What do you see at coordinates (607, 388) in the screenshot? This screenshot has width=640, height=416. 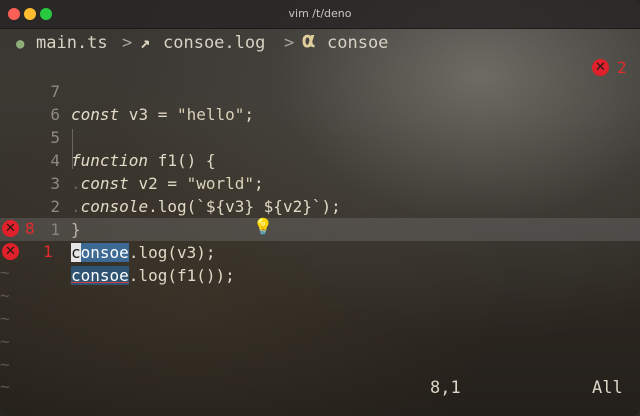 I see `scroll-indicator: All` at bounding box center [607, 388].